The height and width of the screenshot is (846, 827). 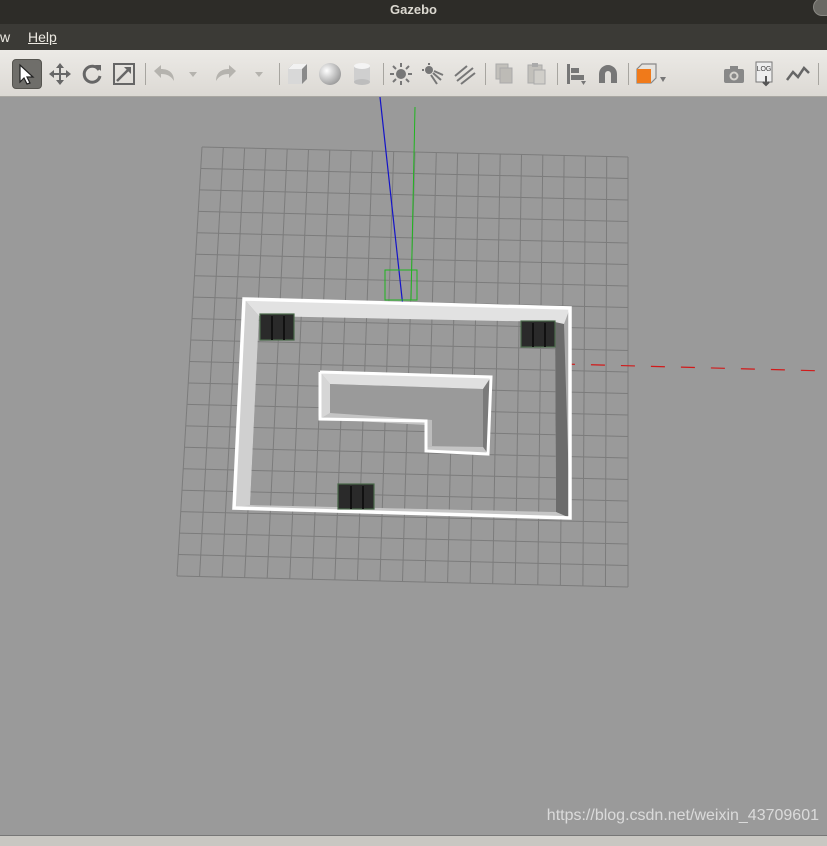 I want to click on paste-button, so click(x=536, y=74).